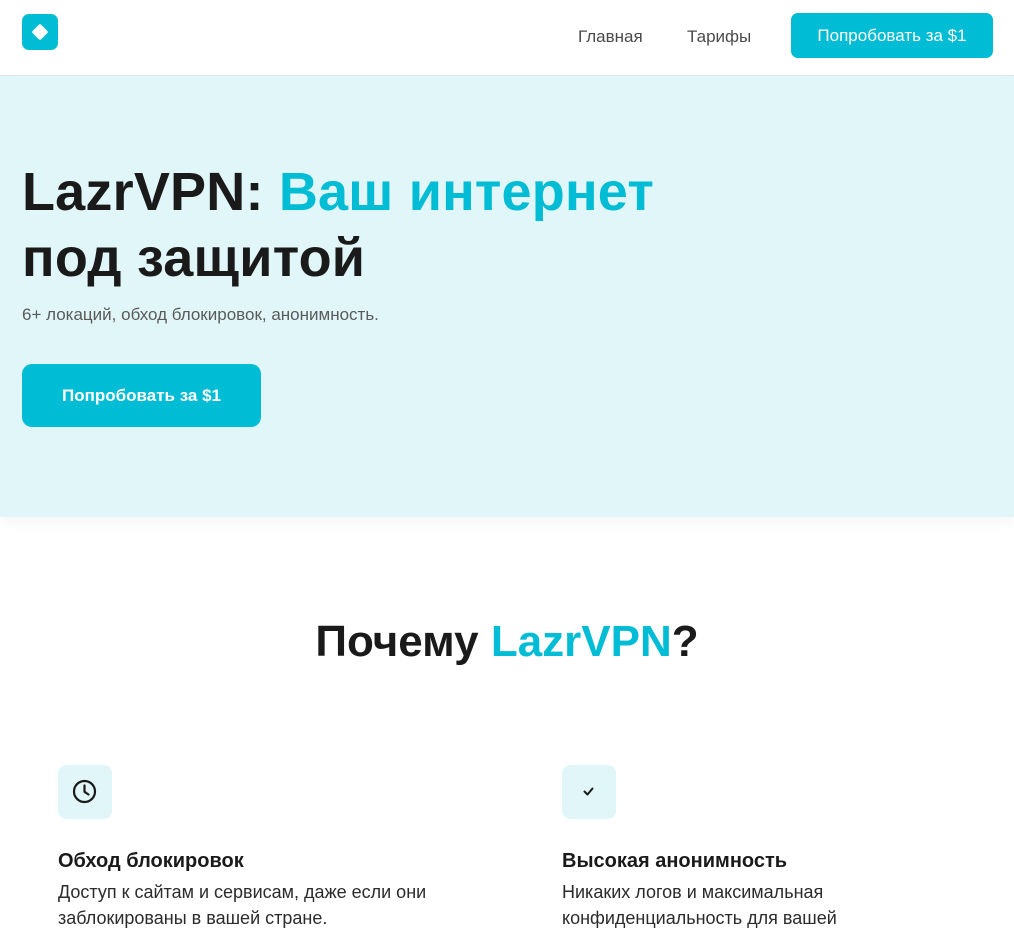  I want to click on site-header: Главная Тарифы Попробовать за $1, so click(507, 38).